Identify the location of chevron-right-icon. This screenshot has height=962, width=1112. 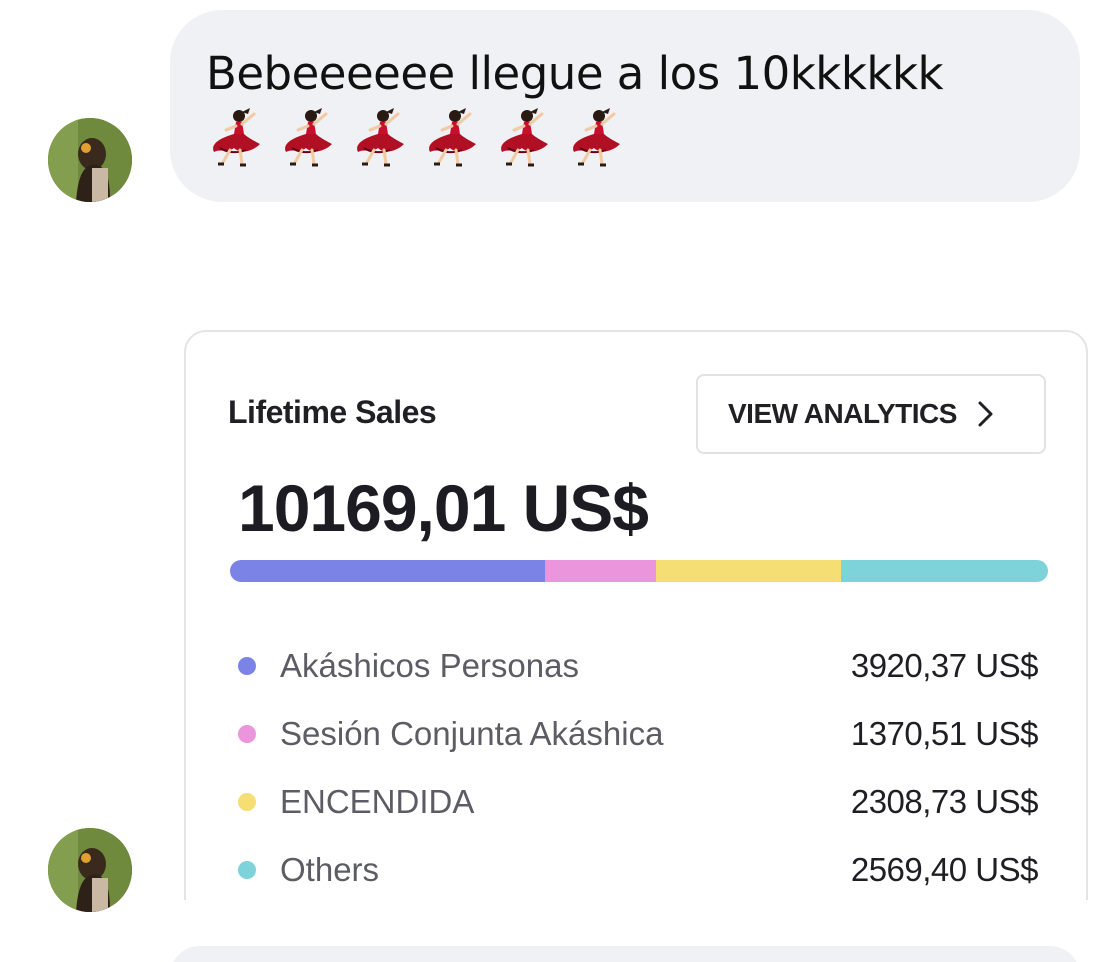
(985, 414).